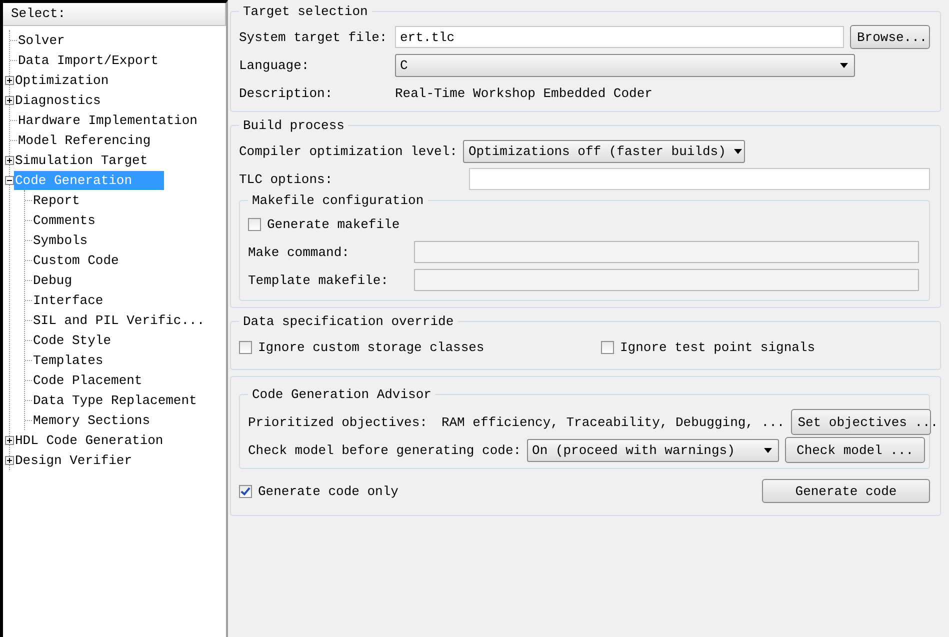 Image resolution: width=949 pixels, height=637 pixels. What do you see at coordinates (653, 450) in the screenshot?
I see `dropdown: On (proceed with warnings)` at bounding box center [653, 450].